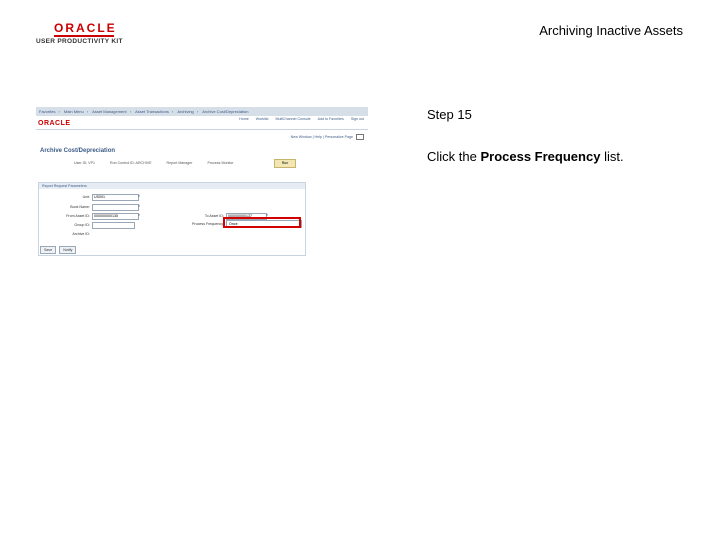 This screenshot has width=720, height=540. What do you see at coordinates (180, 163) in the screenshot?
I see `report-manager-link: Report Manager` at bounding box center [180, 163].